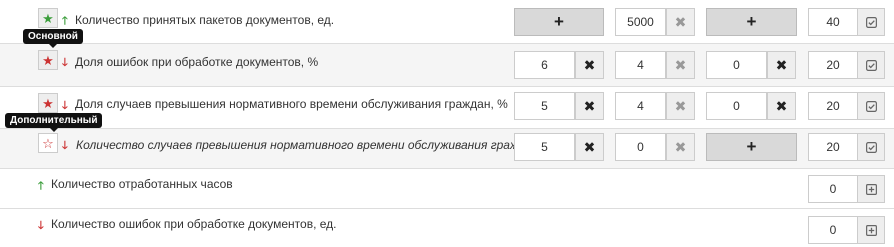 The image size is (894, 247). Describe the element at coordinates (142, 184) in the screenshot. I see `indicator-label: Количество отработанных часов` at that location.